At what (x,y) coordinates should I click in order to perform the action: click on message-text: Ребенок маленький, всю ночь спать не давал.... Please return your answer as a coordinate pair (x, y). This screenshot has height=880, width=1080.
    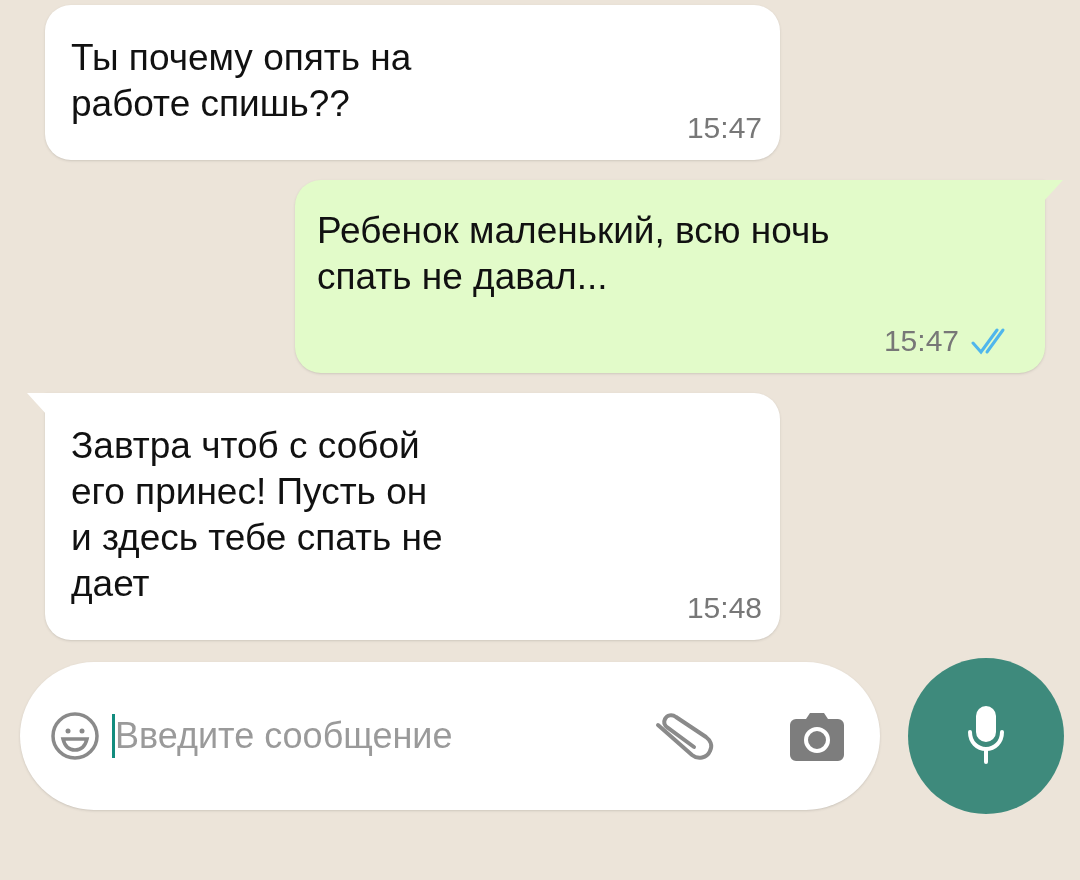
    Looking at the image, I should click on (574, 254).